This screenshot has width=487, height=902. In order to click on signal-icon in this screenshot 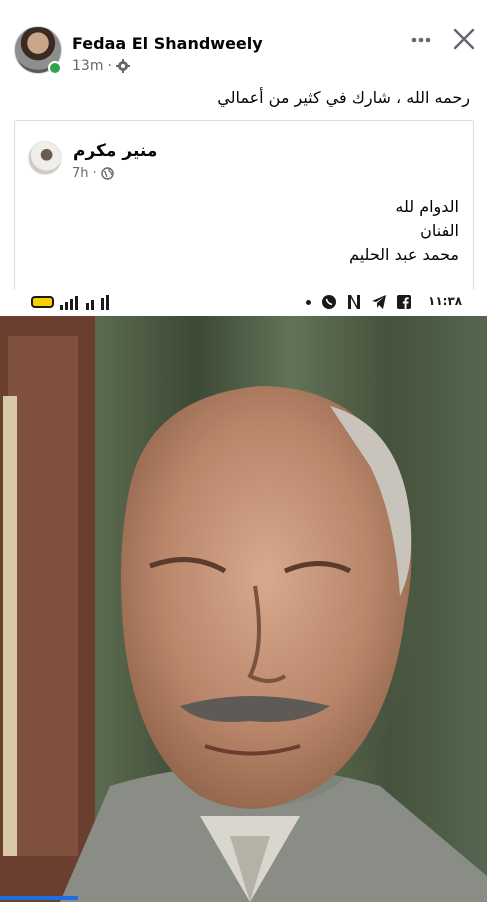, I will do `click(84, 302)`.